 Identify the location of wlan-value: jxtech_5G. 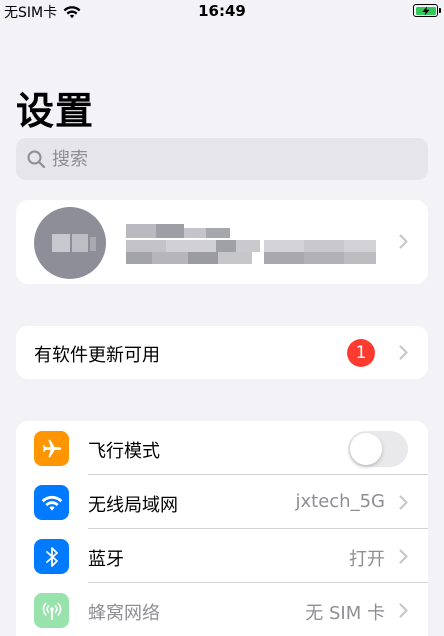
(340, 501).